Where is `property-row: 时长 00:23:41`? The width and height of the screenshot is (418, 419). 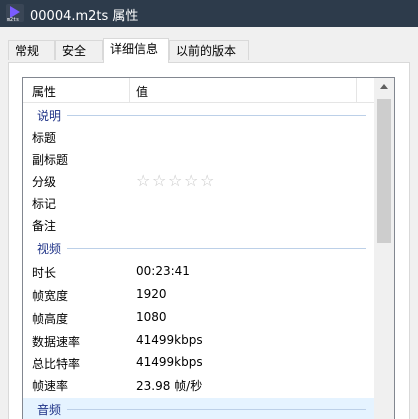
property-row: 时长 00:23:41 is located at coordinates (198, 272).